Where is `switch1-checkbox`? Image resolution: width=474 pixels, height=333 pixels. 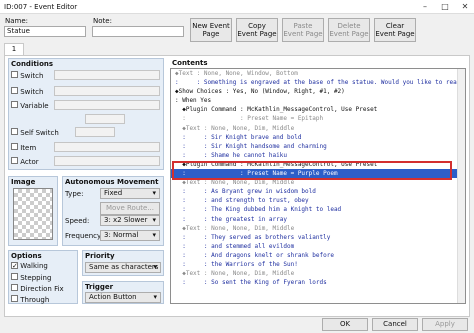 switch1-checkbox is located at coordinates (14, 74).